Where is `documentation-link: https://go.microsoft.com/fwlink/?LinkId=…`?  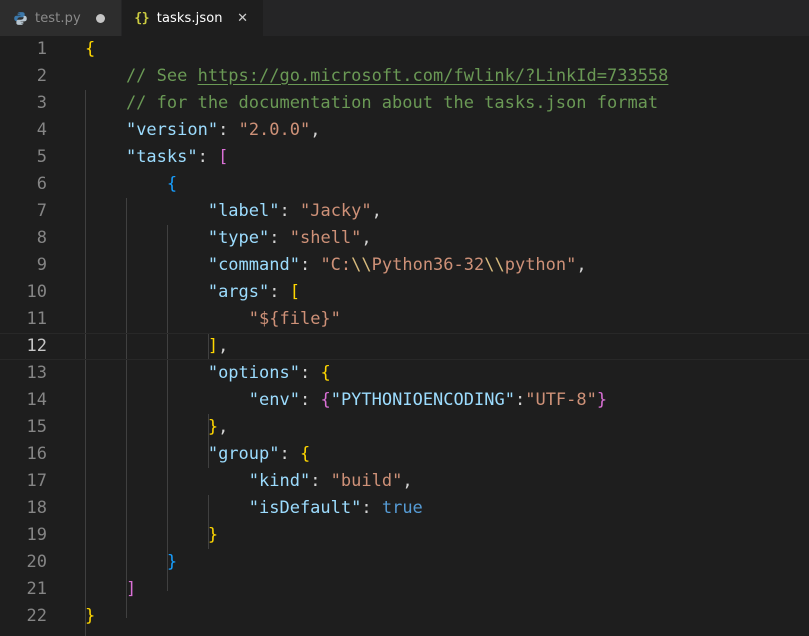
documentation-link: https://go.microsoft.com/fwlink/?LinkId=… is located at coordinates (433, 76).